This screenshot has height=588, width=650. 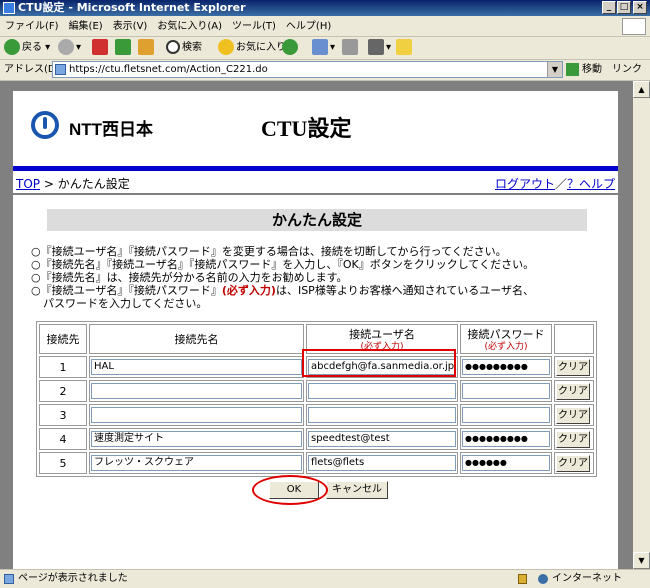 What do you see at coordinates (173, 47) in the screenshot?
I see `search-icon` at bounding box center [173, 47].